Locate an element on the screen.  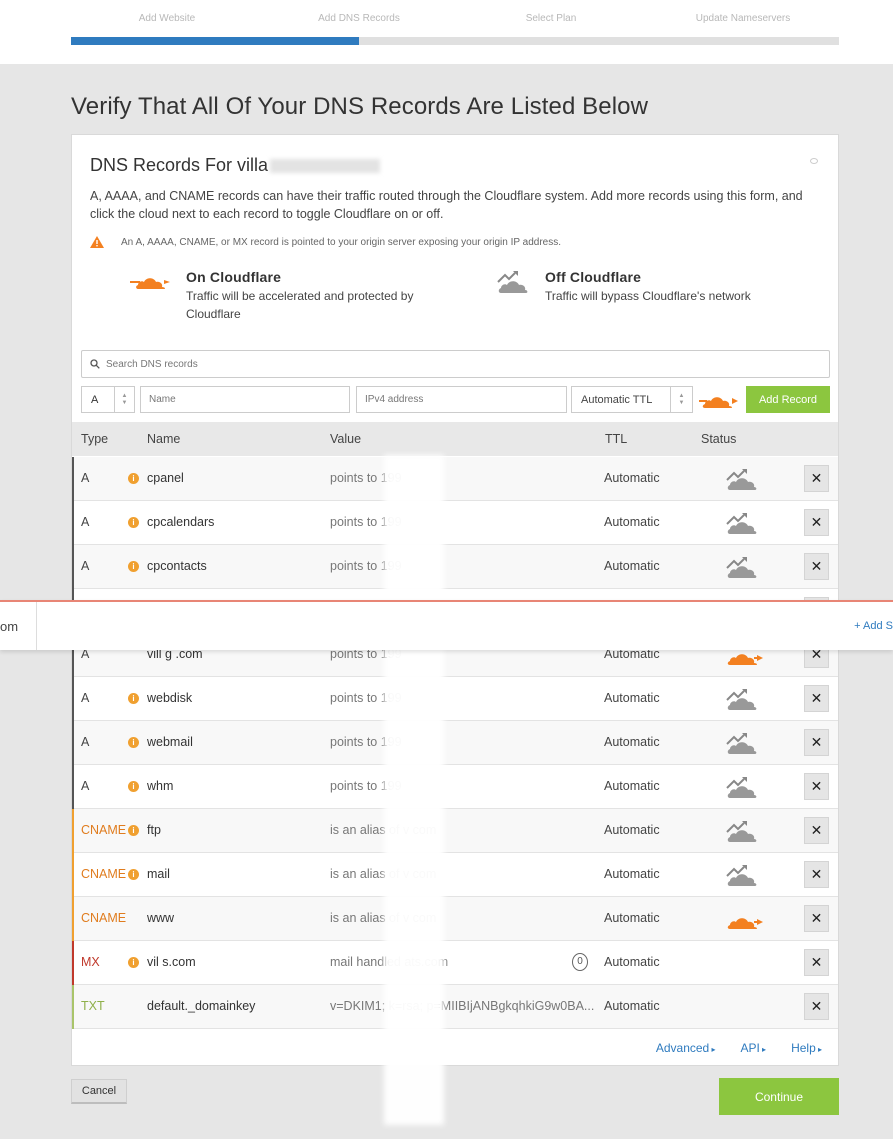
api-link: API is located at coordinates (753, 1048).